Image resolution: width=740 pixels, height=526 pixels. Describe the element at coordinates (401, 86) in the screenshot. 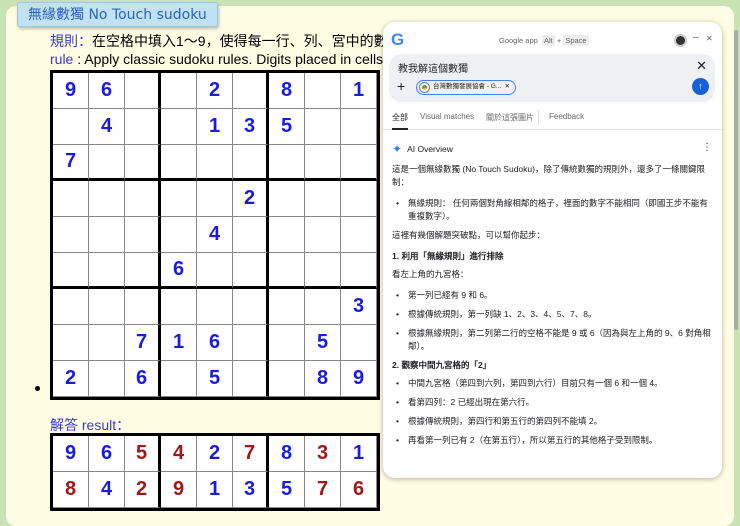

I see `add-icon: +` at that location.